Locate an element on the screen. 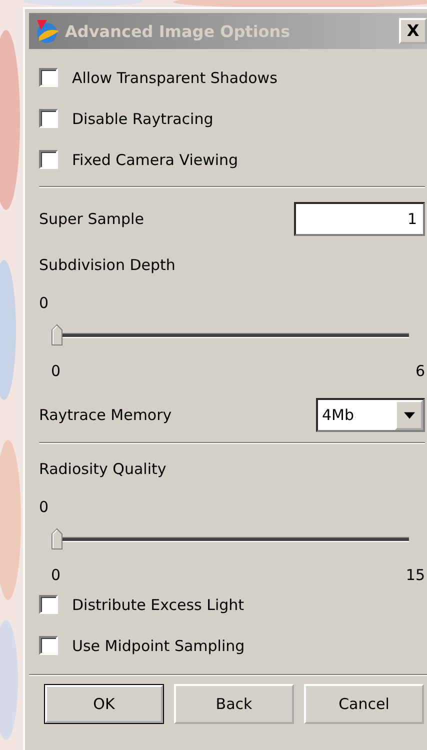 This screenshot has width=427, height=750. checkbox-label: Distribute Excess Light is located at coordinates (158, 605).